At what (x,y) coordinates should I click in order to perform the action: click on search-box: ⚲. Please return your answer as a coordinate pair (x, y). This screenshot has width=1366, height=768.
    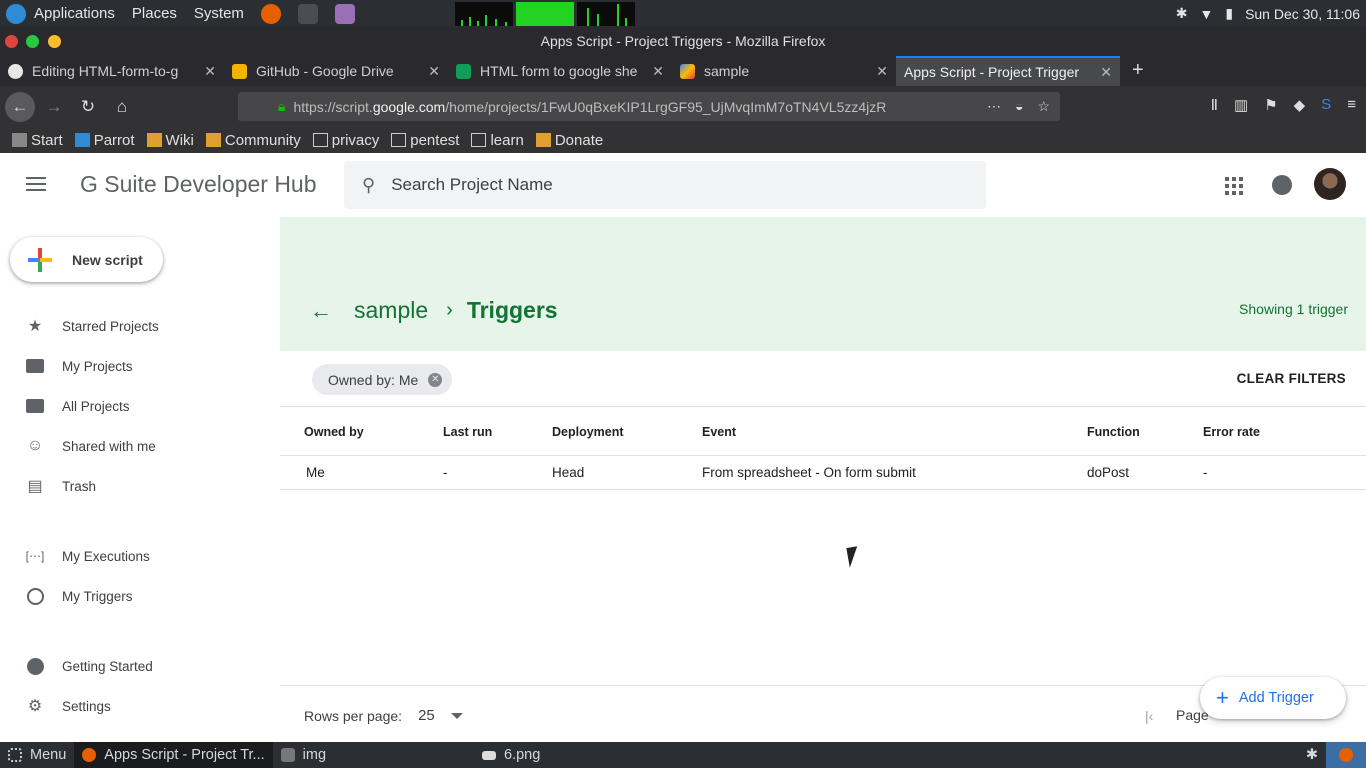
    Looking at the image, I should click on (665, 185).